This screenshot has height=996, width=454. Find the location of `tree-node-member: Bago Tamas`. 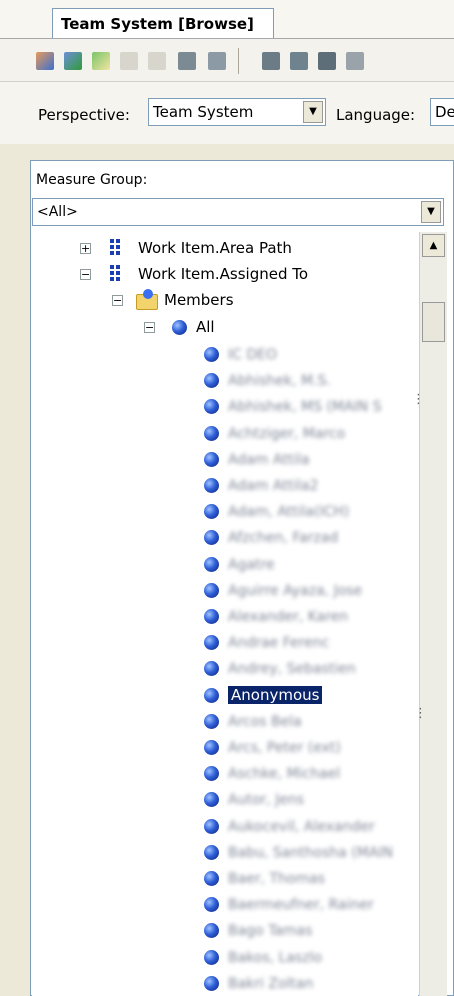

tree-node-member: Bago Tamas is located at coordinates (270, 930).